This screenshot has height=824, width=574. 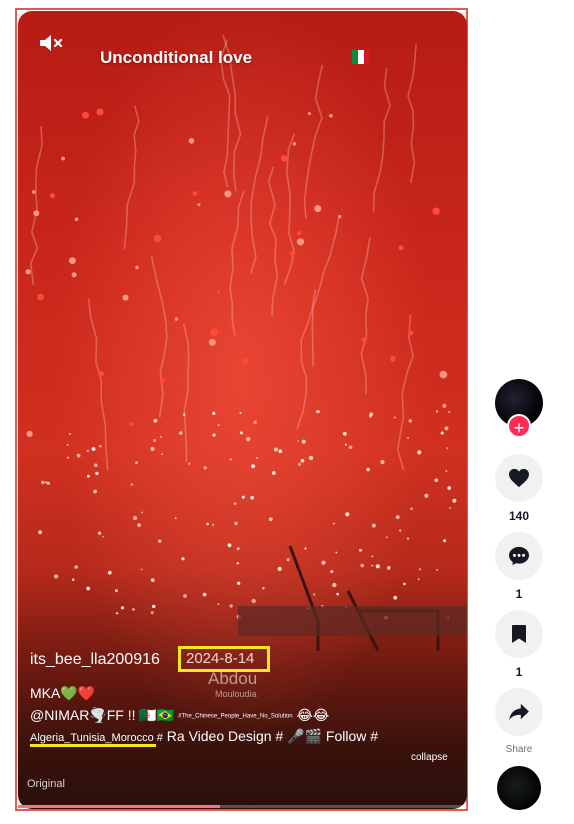 I want to click on comment-button, so click(x=519, y=556).